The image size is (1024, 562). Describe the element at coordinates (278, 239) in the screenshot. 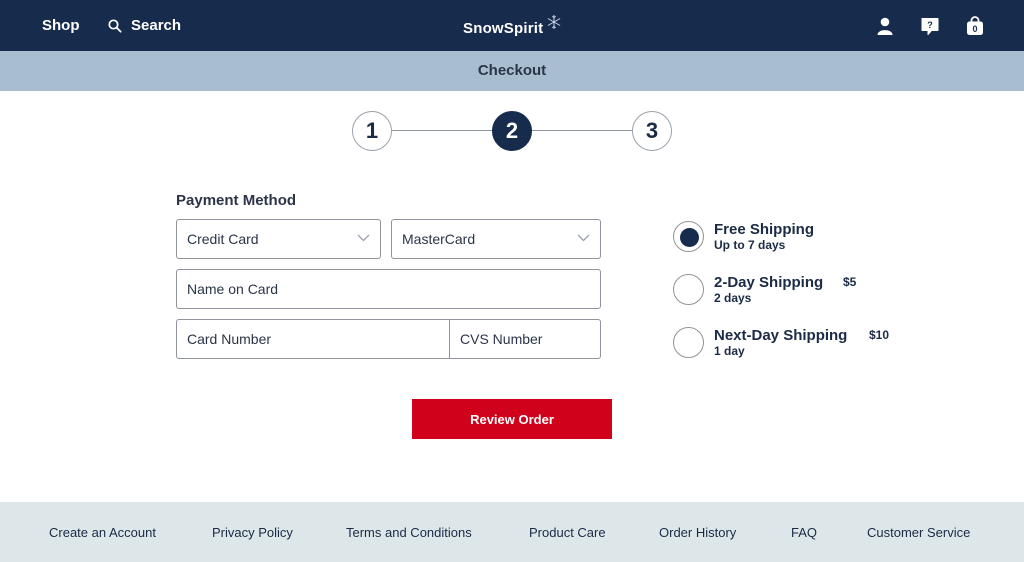

I see `payment-type-select: Credit Card` at that location.